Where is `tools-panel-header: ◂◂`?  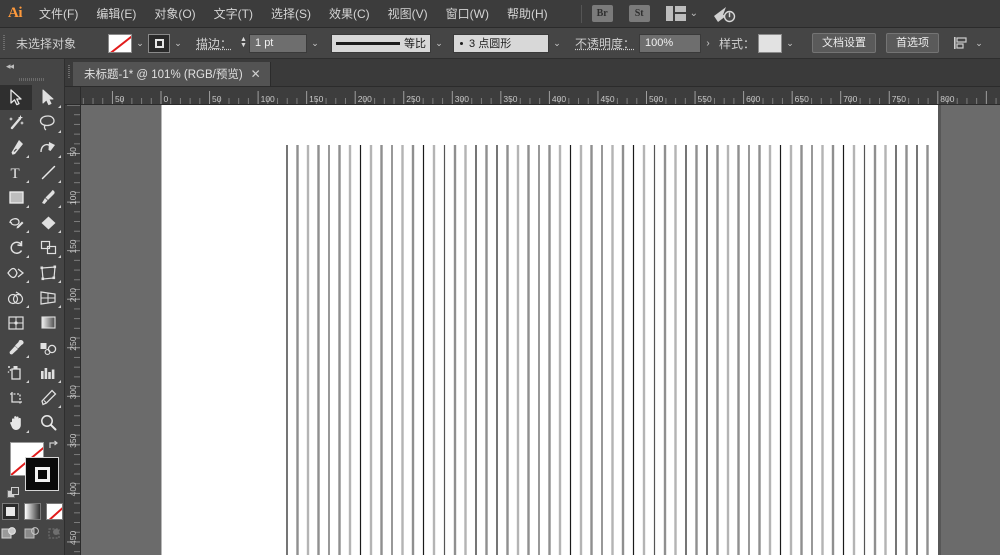
tools-panel-header: ◂◂ is located at coordinates (32, 66).